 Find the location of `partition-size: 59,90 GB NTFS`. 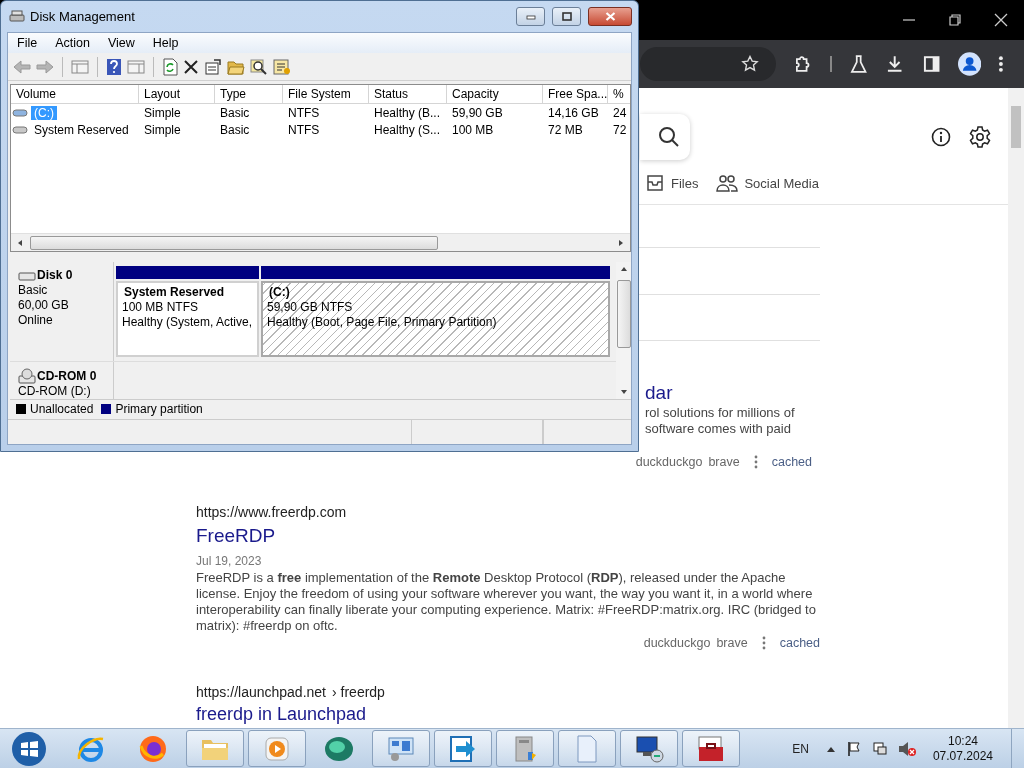

partition-size: 59,90 GB NTFS is located at coordinates (310, 307).